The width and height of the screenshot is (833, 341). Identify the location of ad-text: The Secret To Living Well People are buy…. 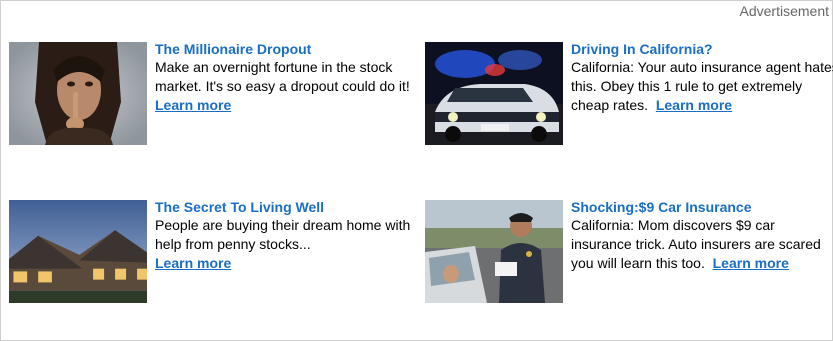
(289, 236).